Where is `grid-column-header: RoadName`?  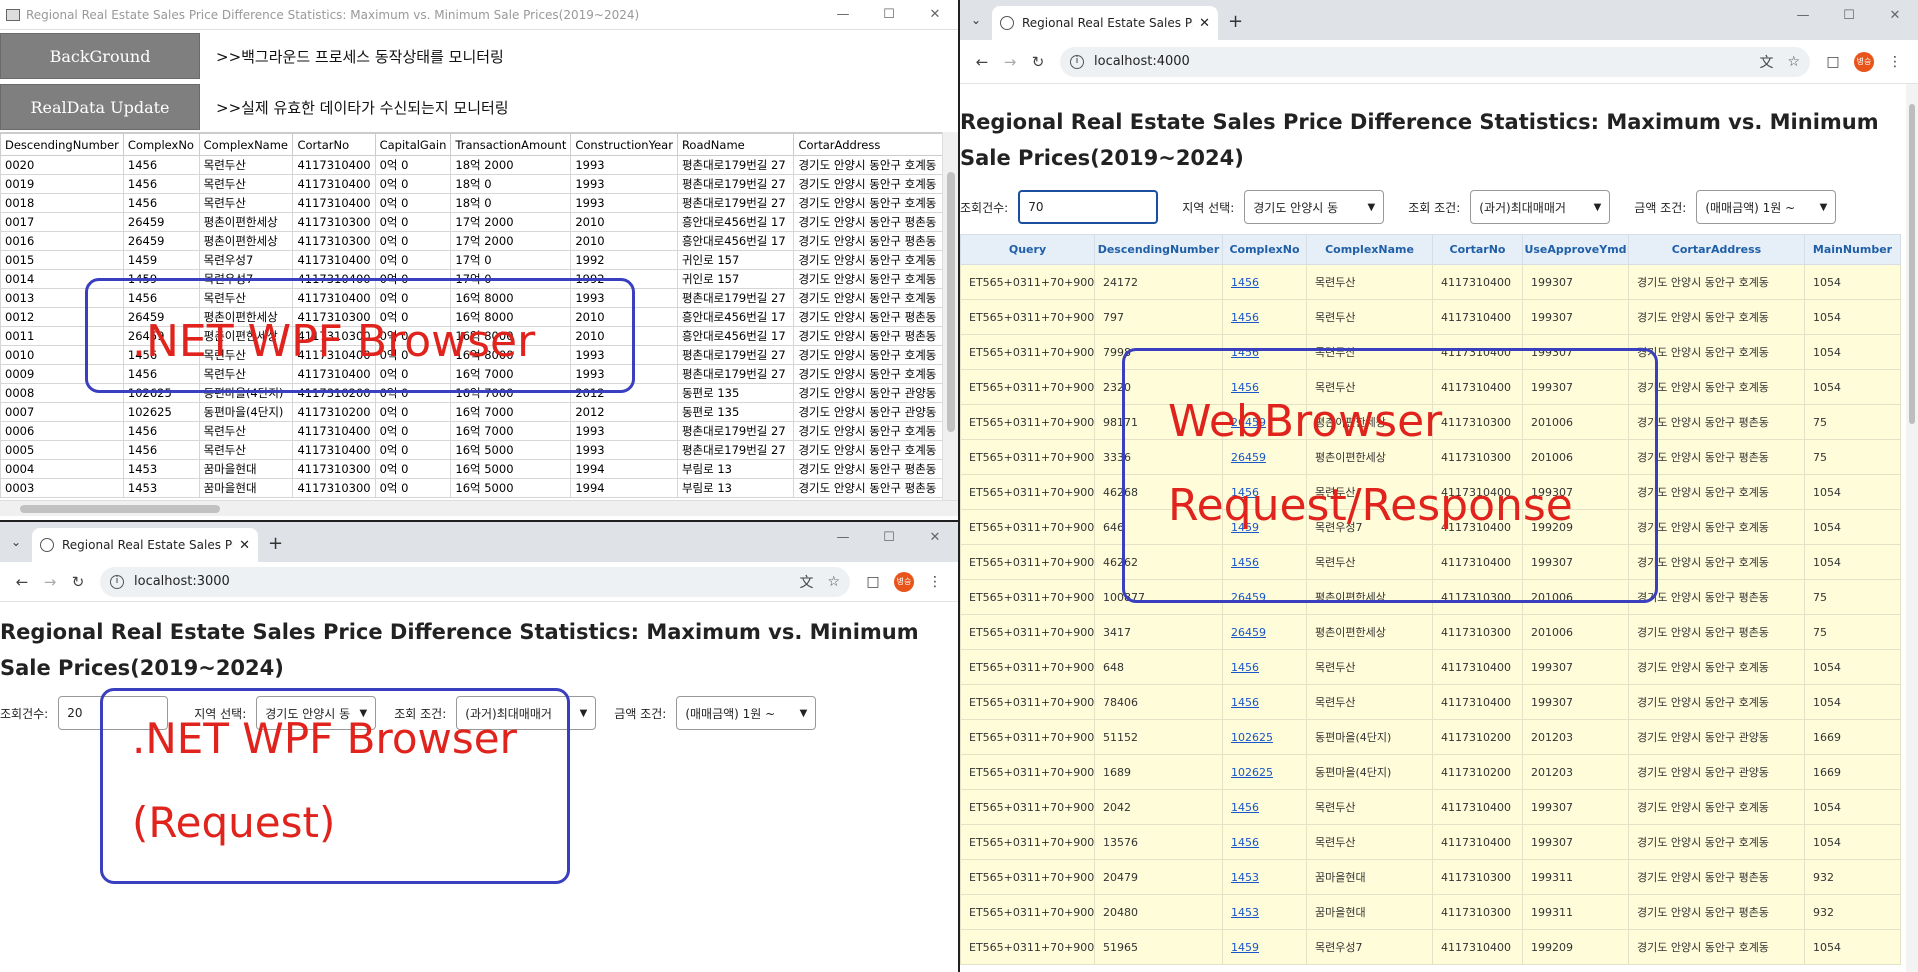
grid-column-header: RoadName is located at coordinates (735, 144).